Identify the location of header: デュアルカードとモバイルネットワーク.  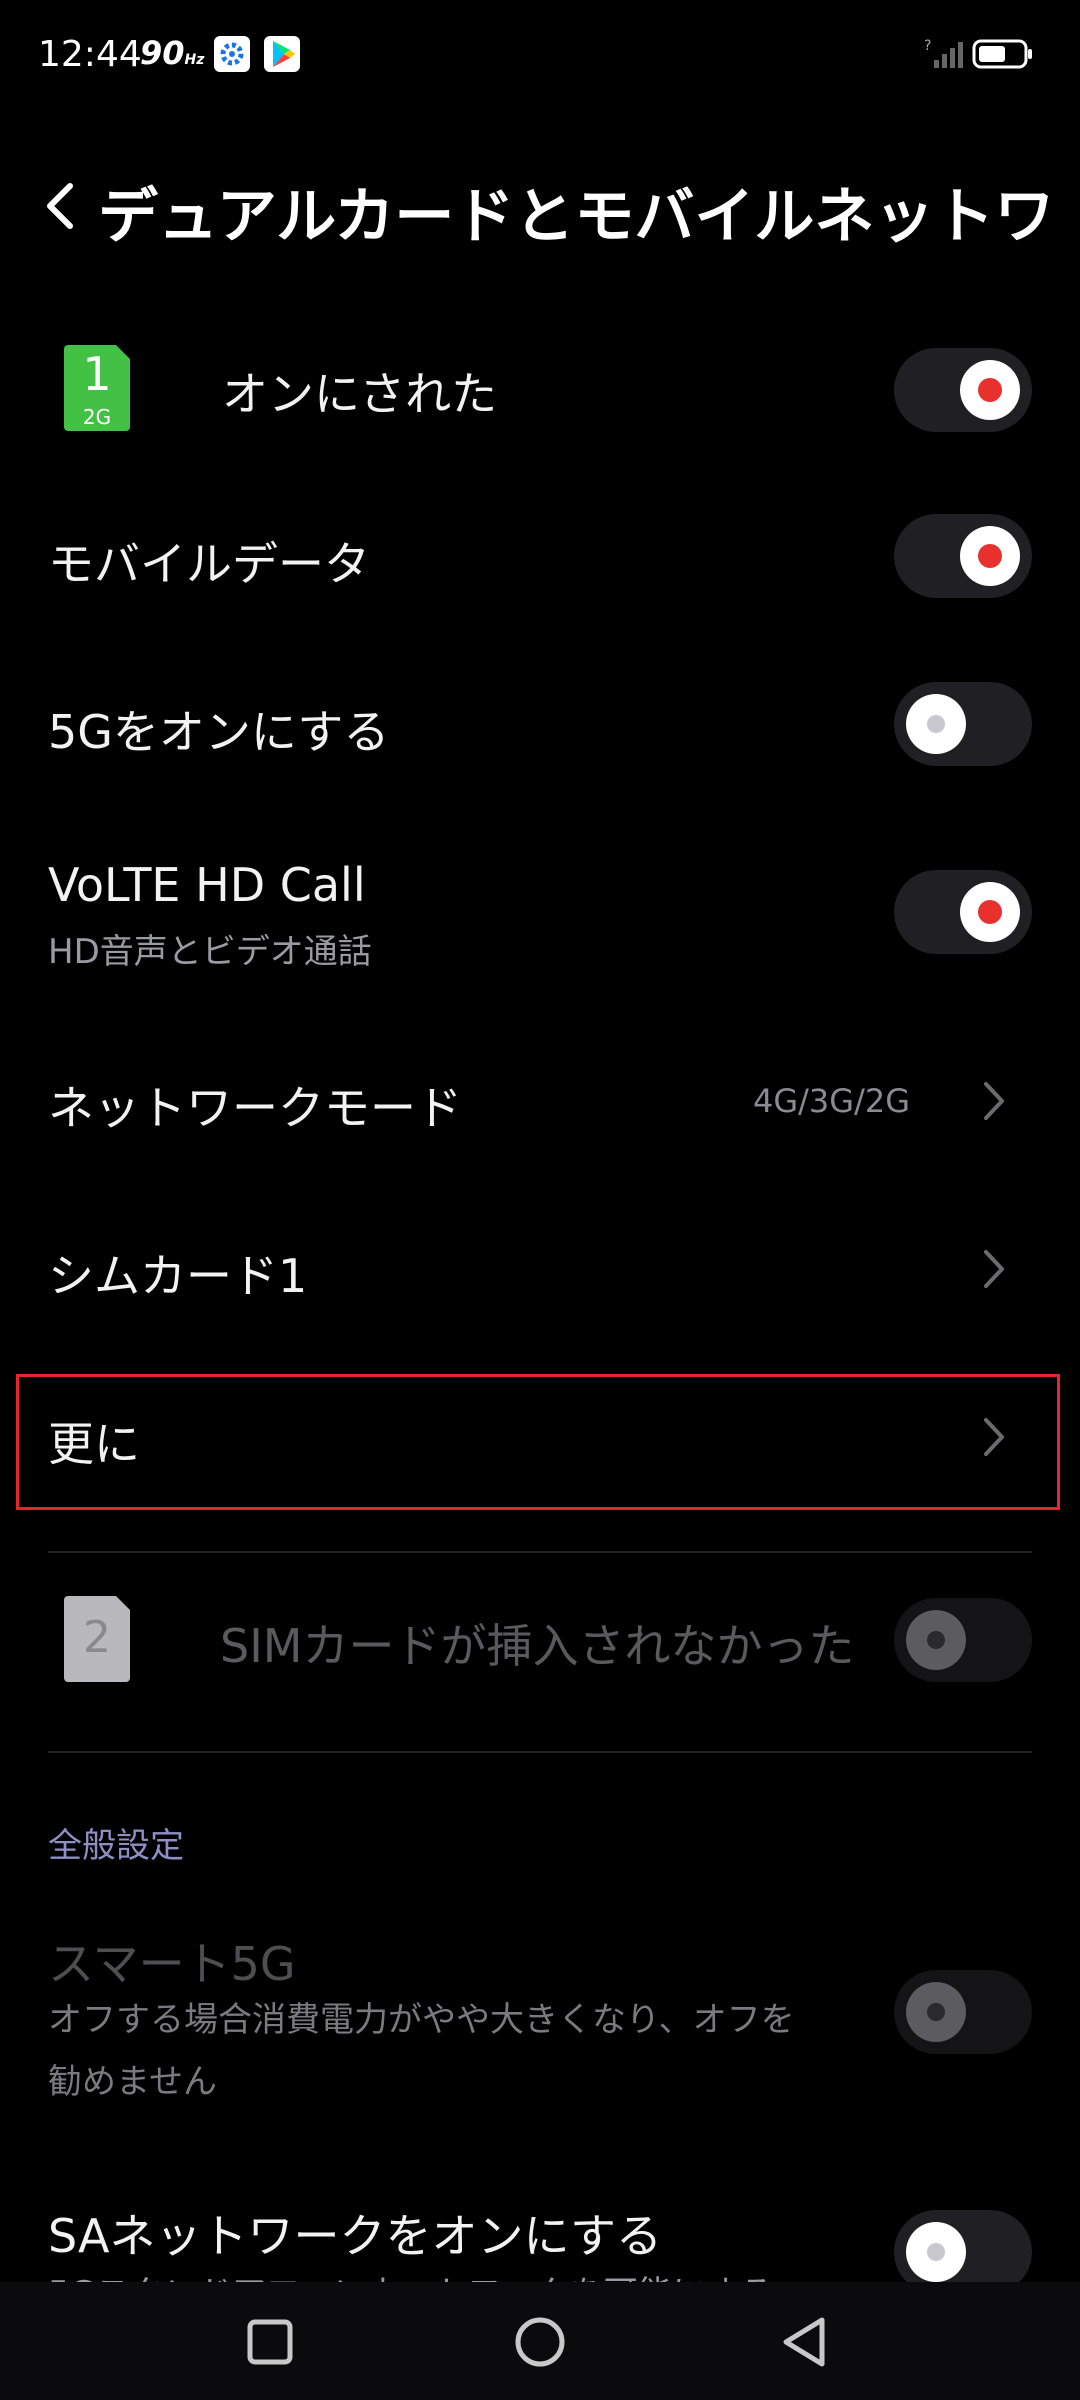
(540, 206).